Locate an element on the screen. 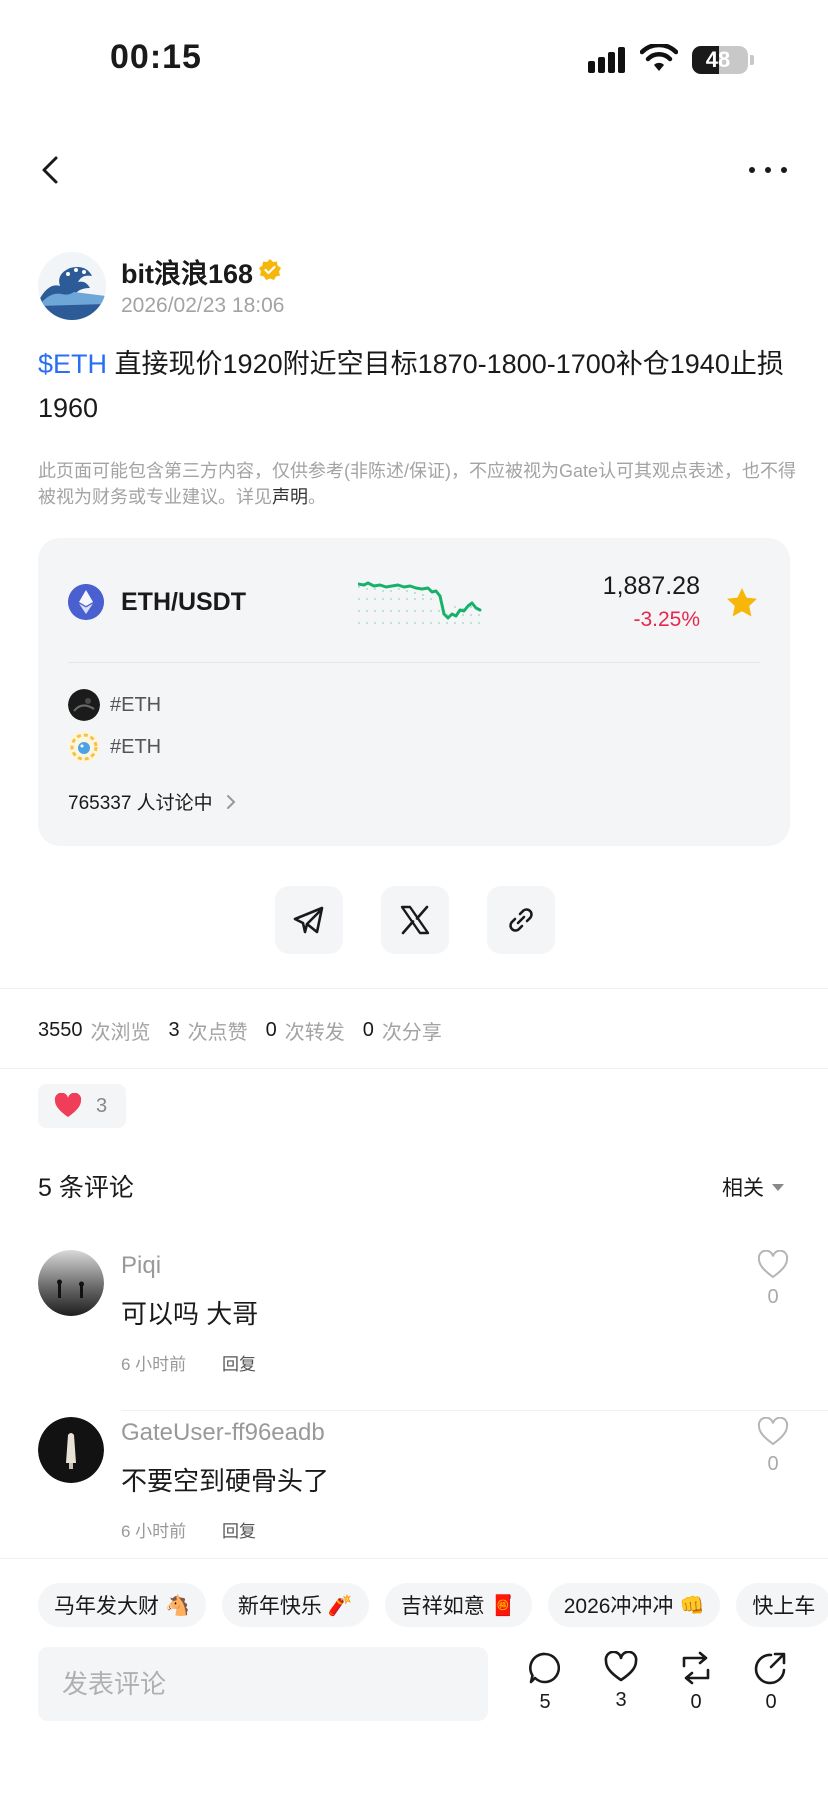  comment-bubble-icon is located at coordinates (545, 1668).